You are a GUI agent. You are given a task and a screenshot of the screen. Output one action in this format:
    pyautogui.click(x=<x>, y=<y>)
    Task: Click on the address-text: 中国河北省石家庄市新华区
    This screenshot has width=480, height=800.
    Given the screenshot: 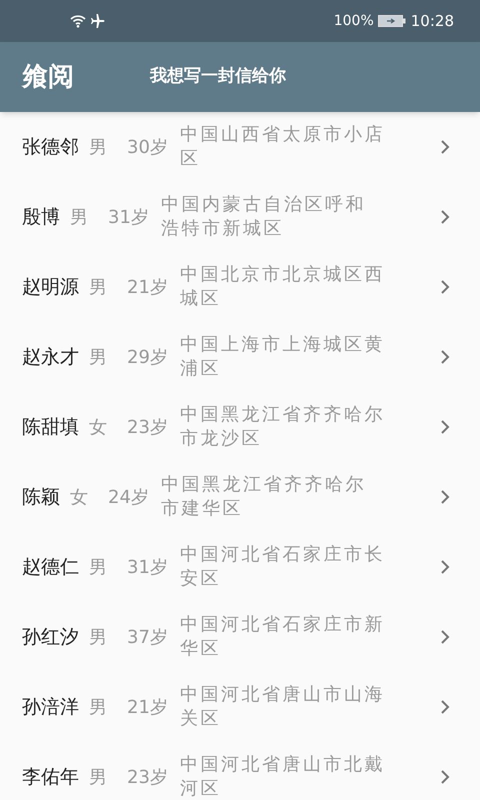 What is the action you would take?
    pyautogui.click(x=282, y=637)
    